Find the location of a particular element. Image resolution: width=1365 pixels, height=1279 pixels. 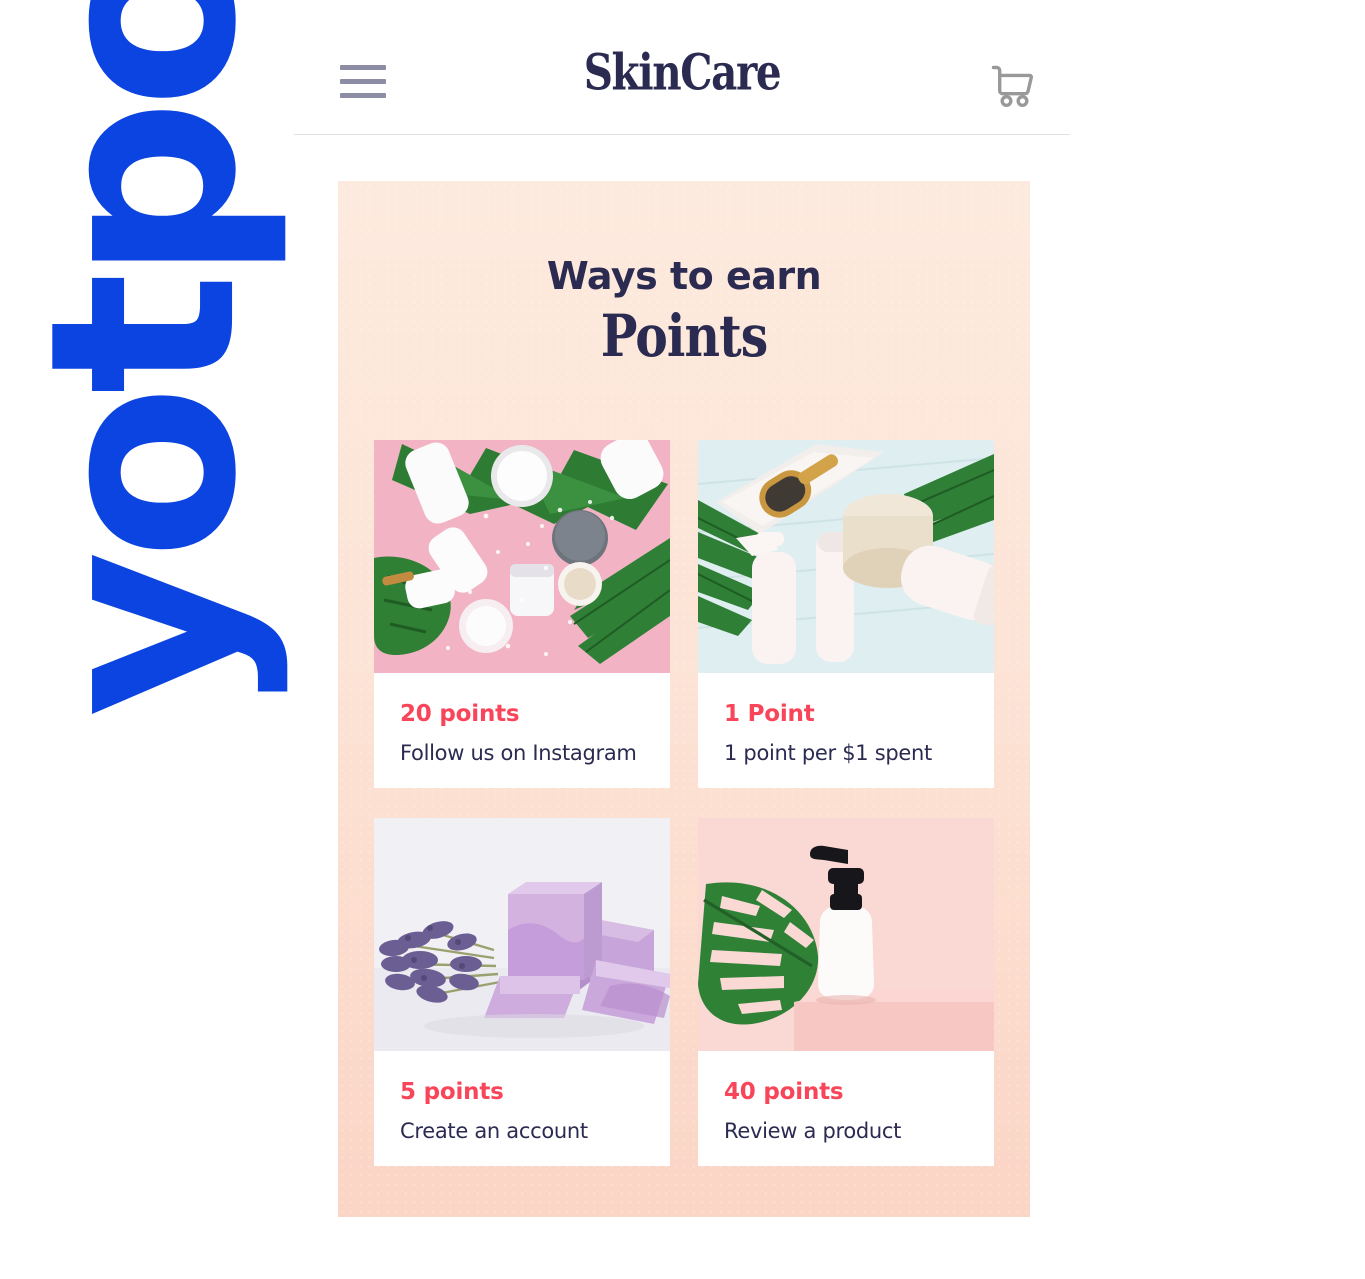

reward-points: 20 points is located at coordinates (460, 714).